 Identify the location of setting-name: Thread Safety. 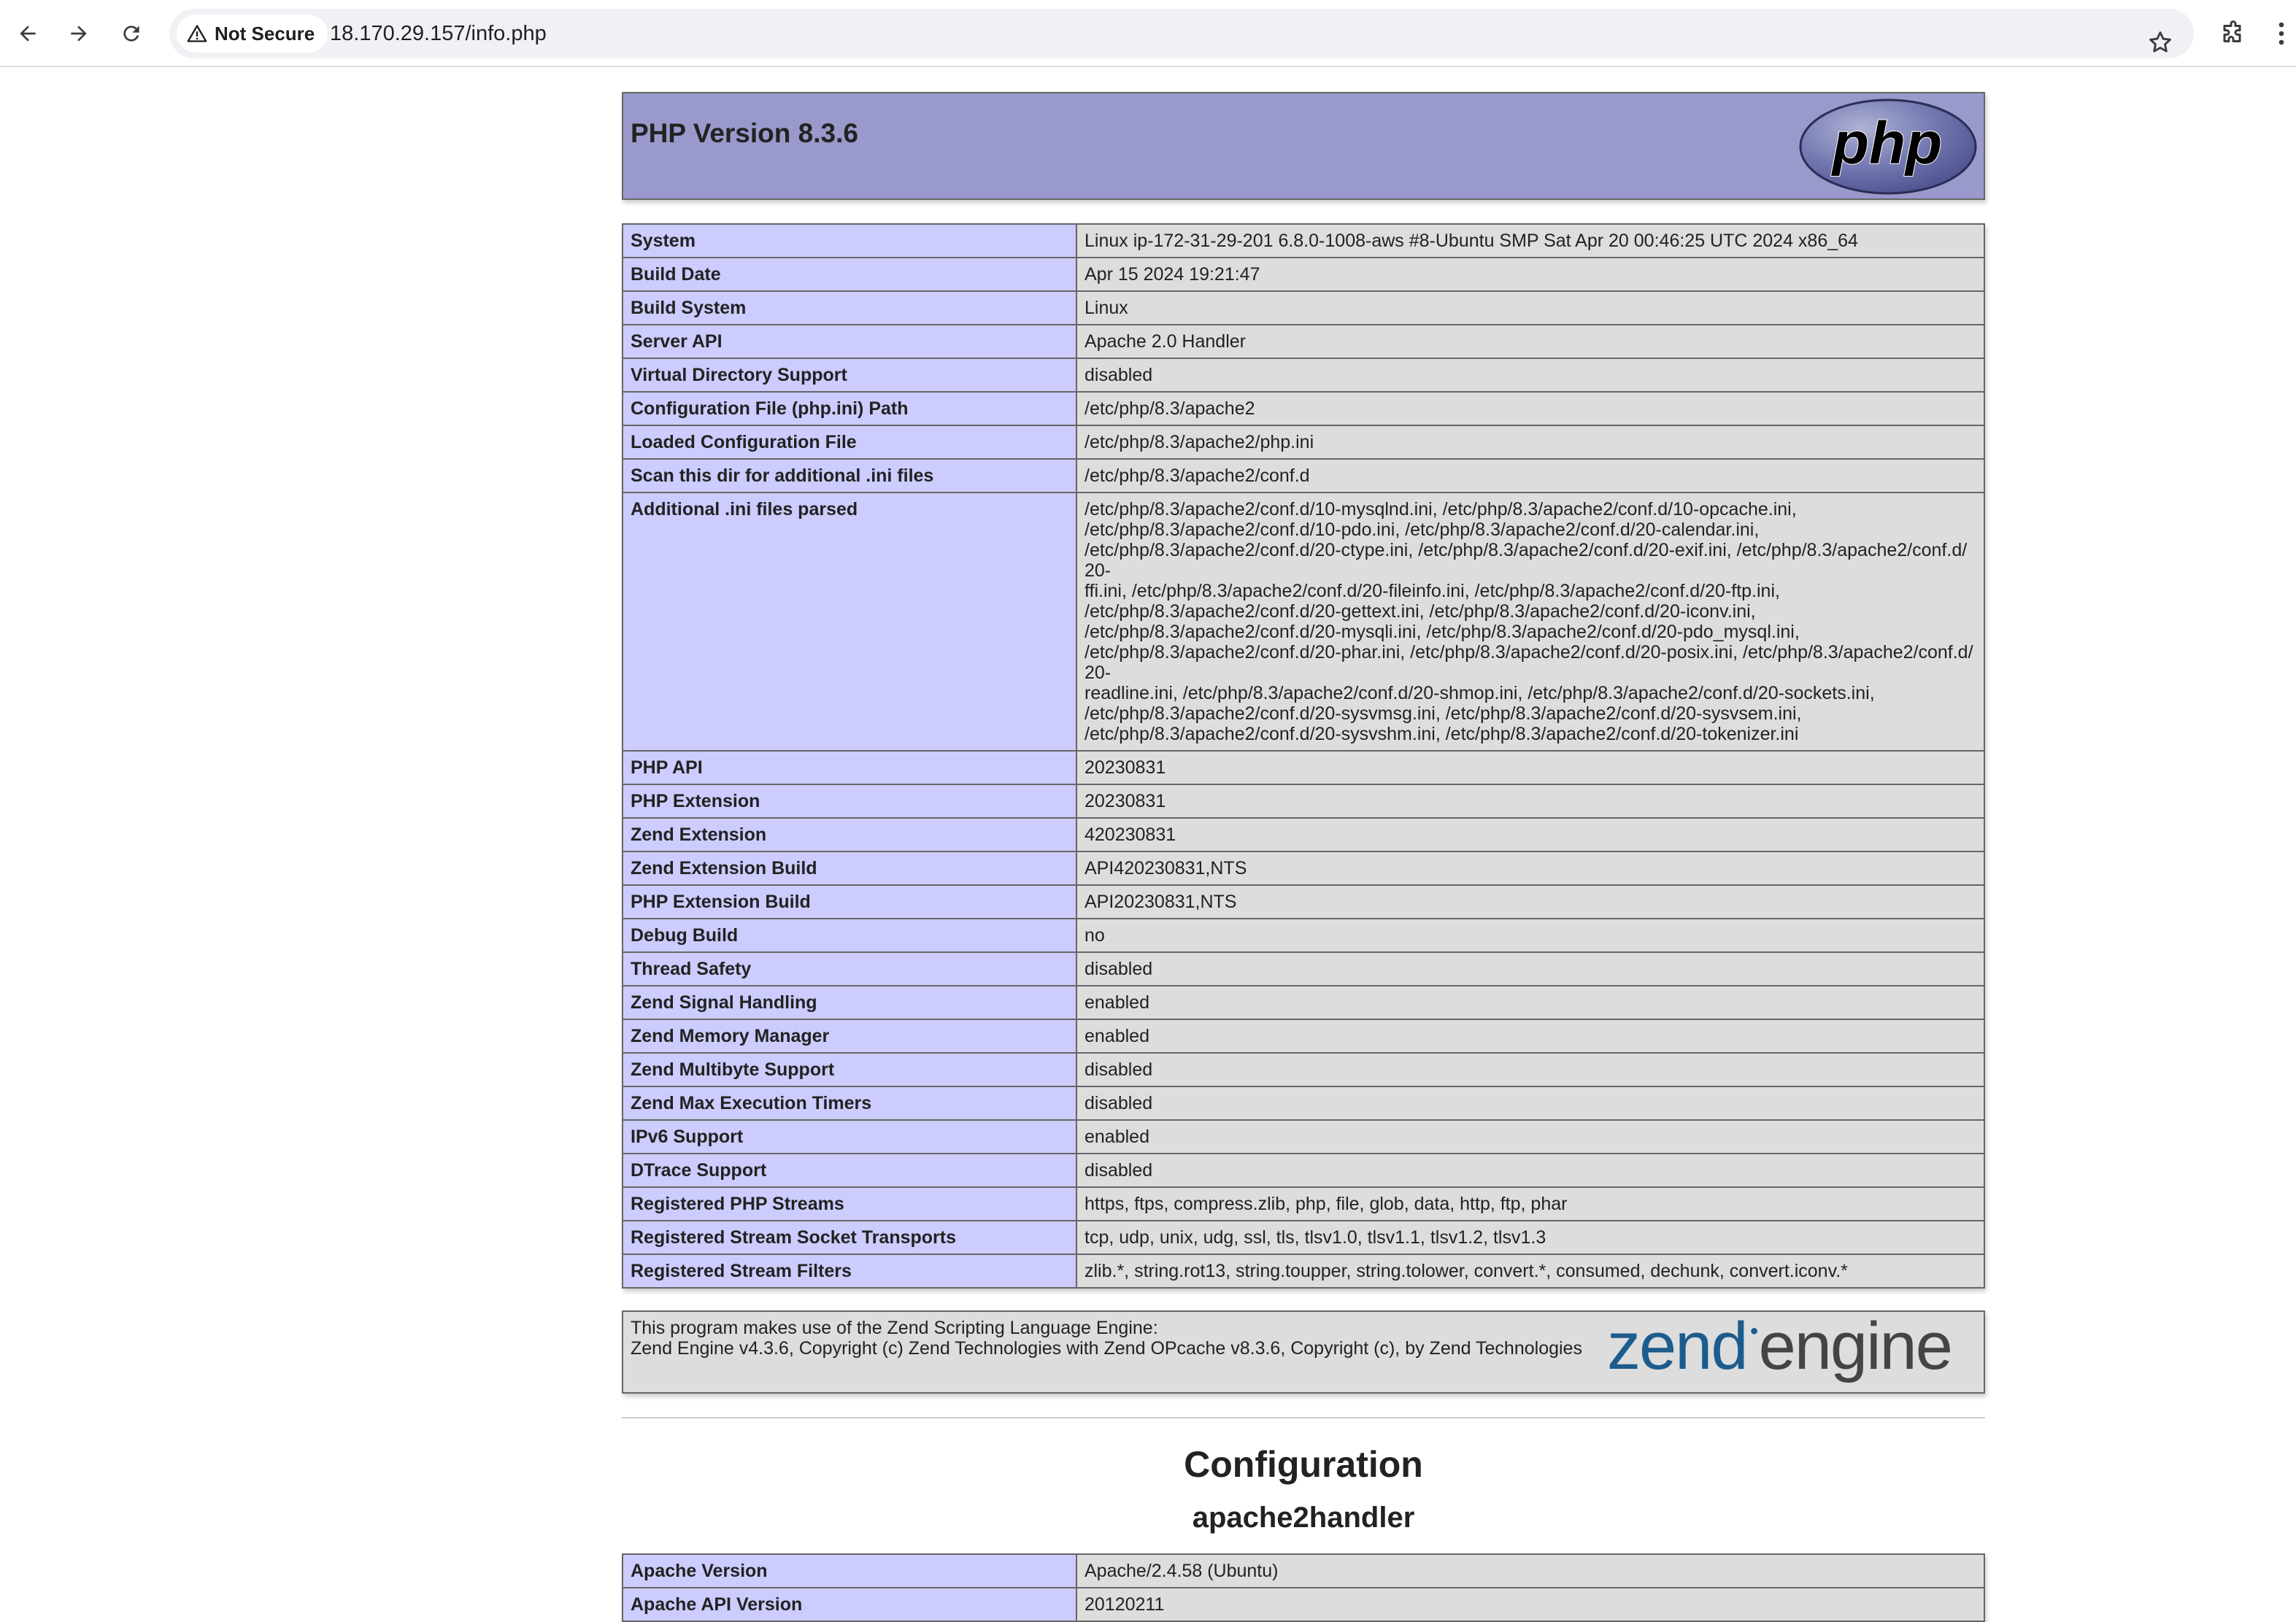
(849, 968).